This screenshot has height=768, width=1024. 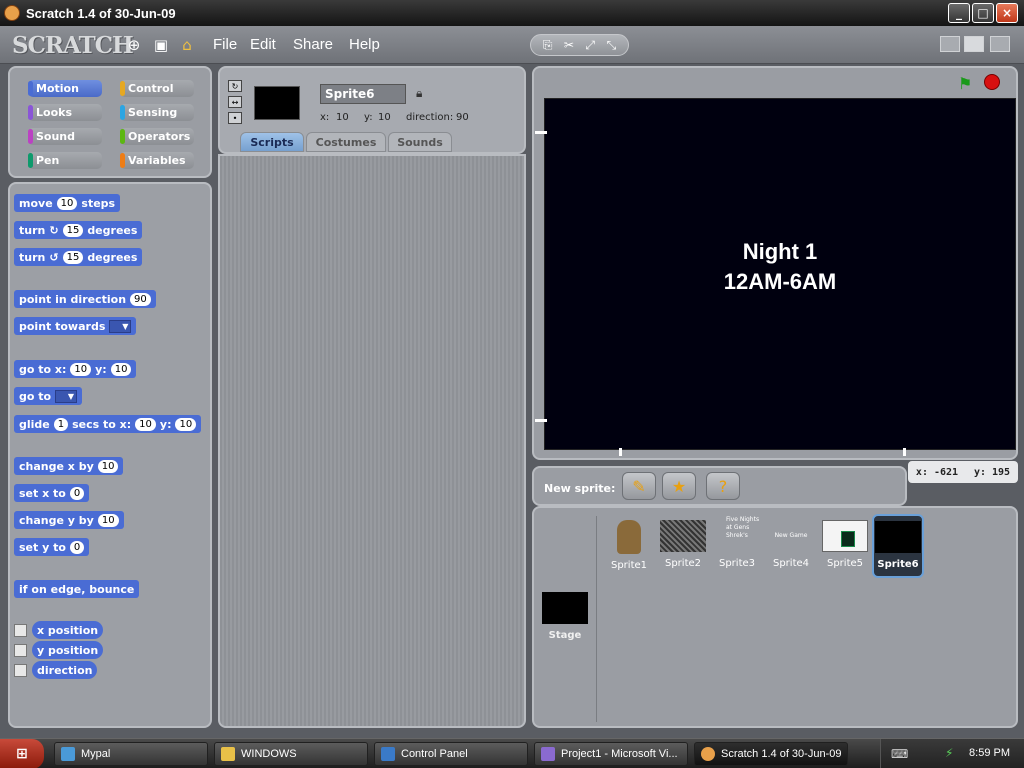 I want to click on rotation-none-icon: •, so click(x=235, y=118).